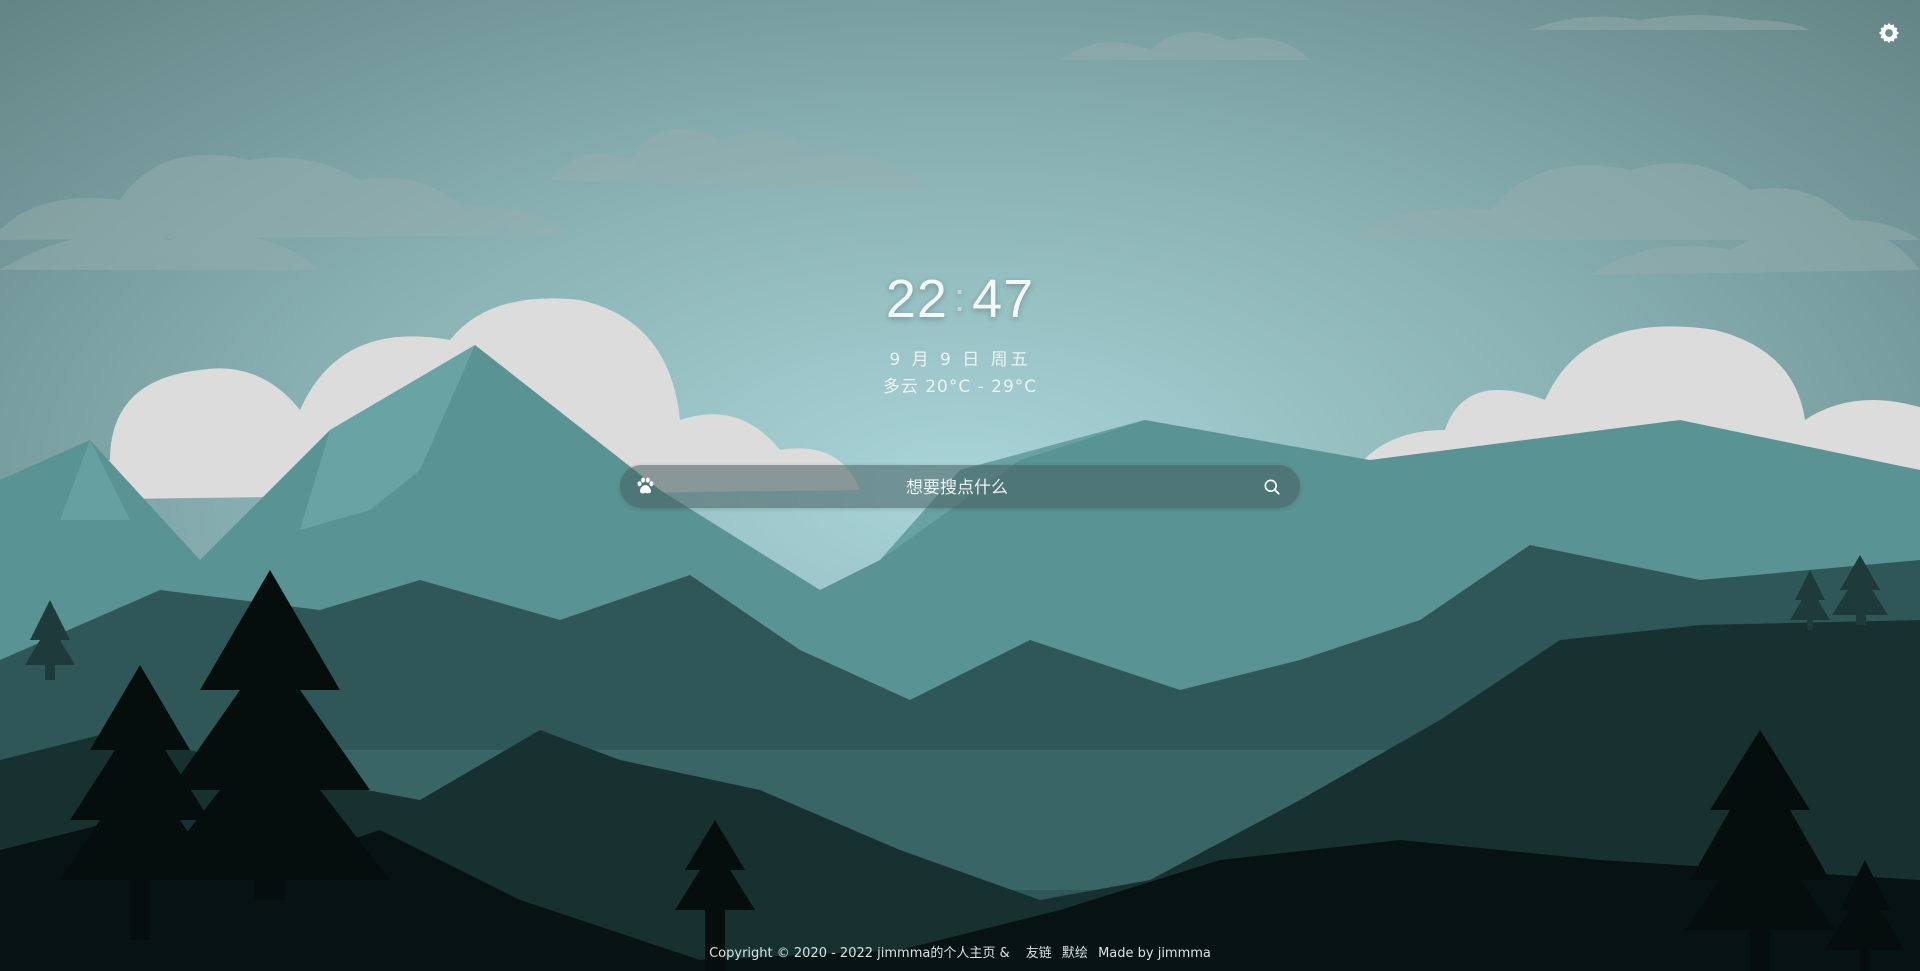 The height and width of the screenshot is (971, 1920). I want to click on footer-copyright: Copyright © 2020 - 2022 jimmma的个人主页 &, so click(859, 953).